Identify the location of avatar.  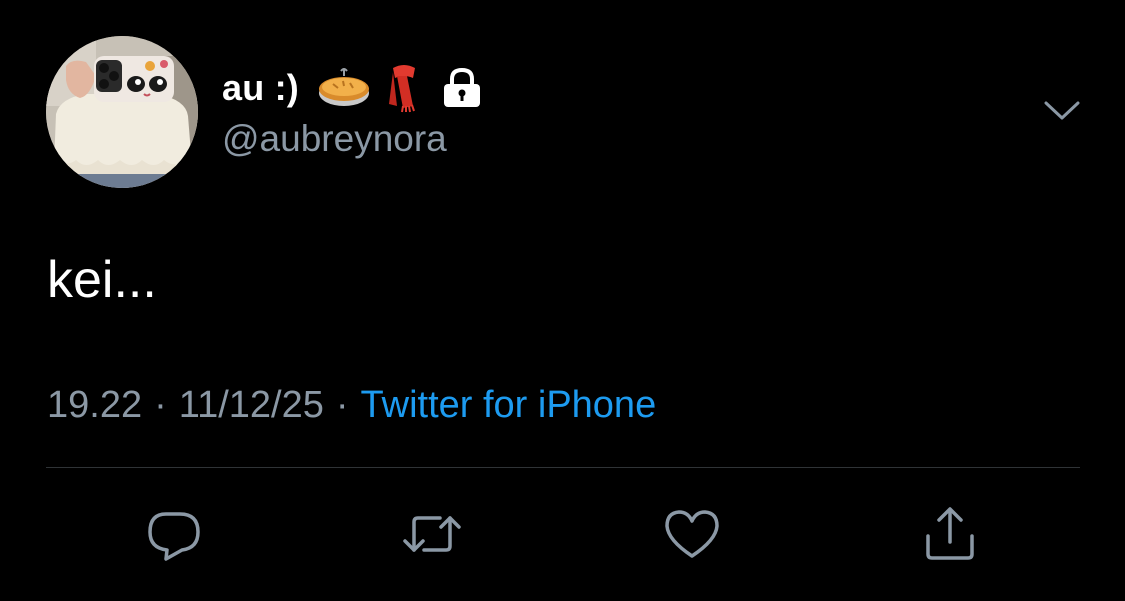
(122, 112).